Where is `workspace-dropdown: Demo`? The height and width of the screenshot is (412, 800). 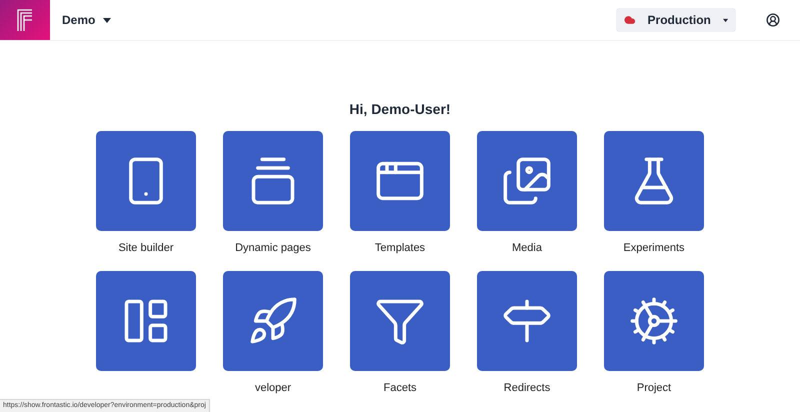
workspace-dropdown: Demo is located at coordinates (87, 20).